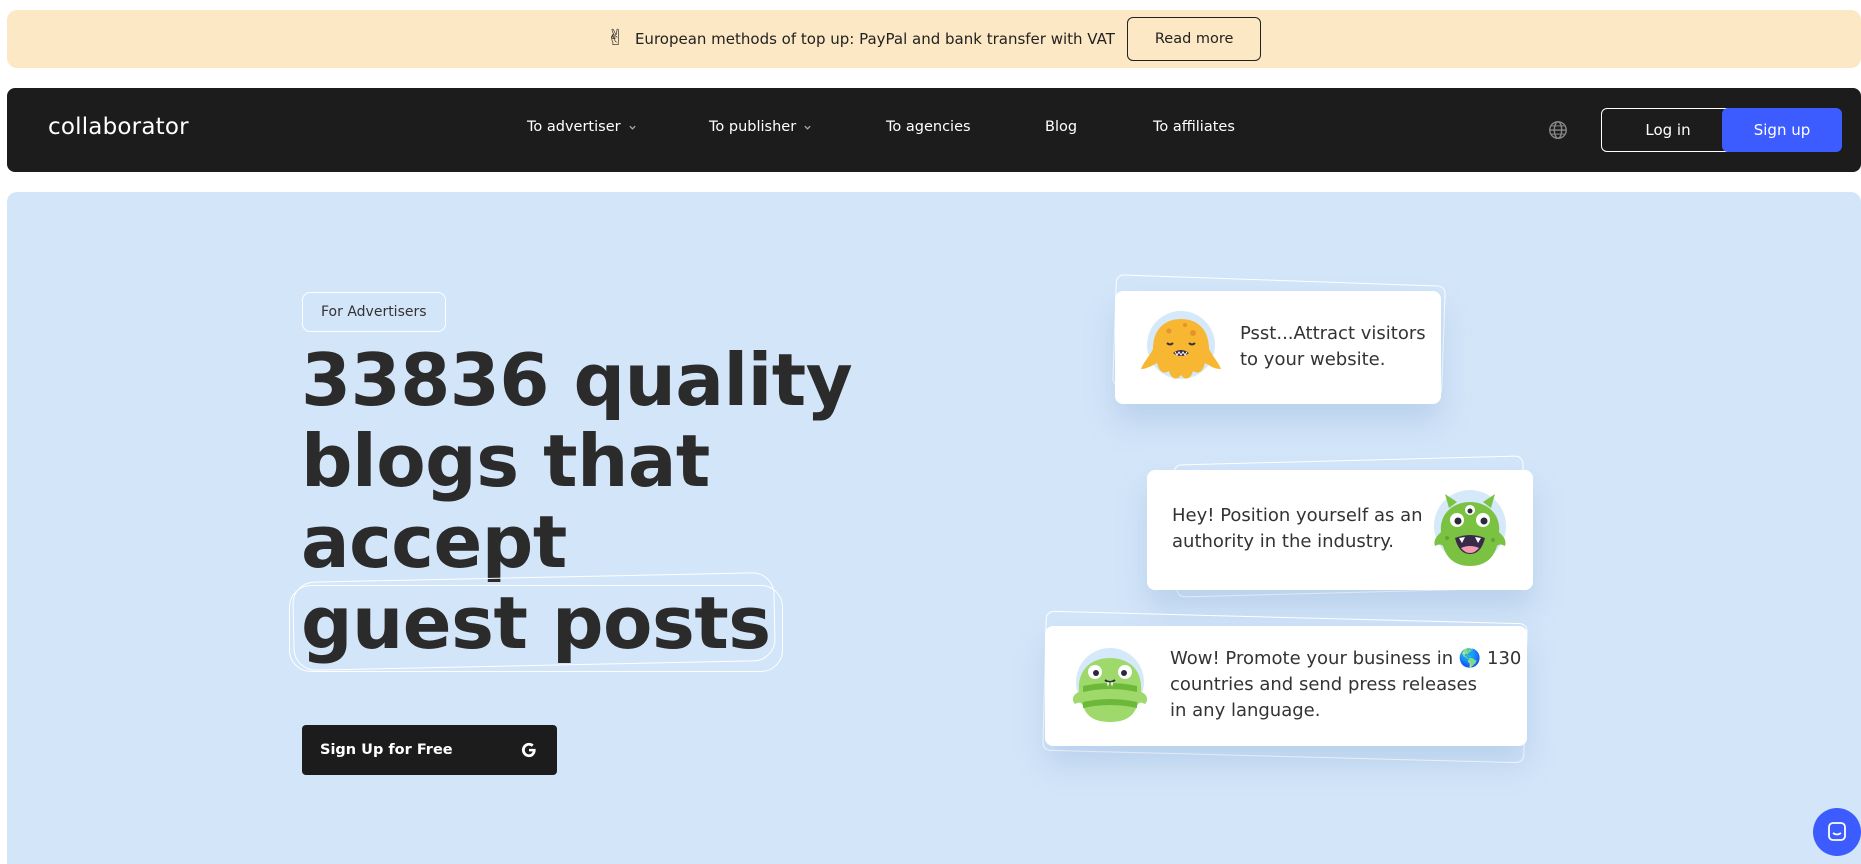  Describe the element at coordinates (1323, 684) in the screenshot. I see `card-text-line: countries and send press releases` at that location.